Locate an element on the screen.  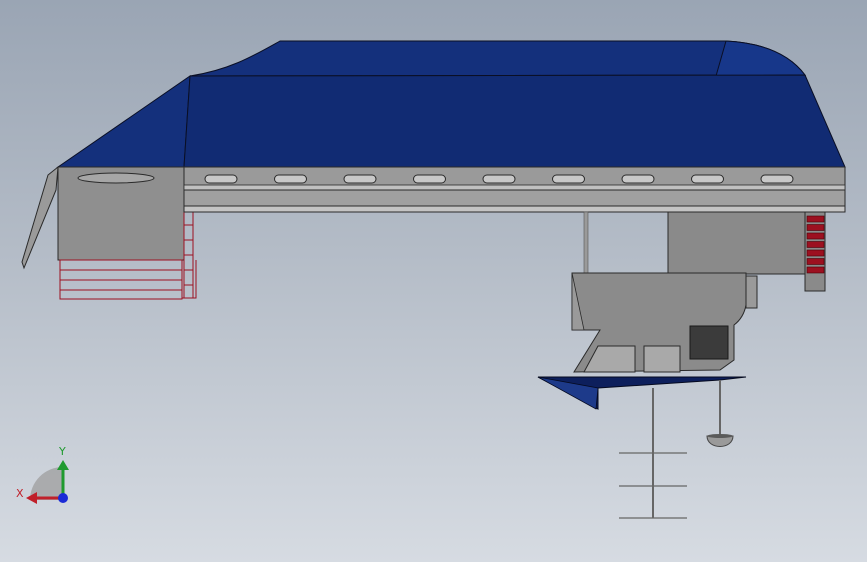
front-slot is located at coordinates (116, 178).